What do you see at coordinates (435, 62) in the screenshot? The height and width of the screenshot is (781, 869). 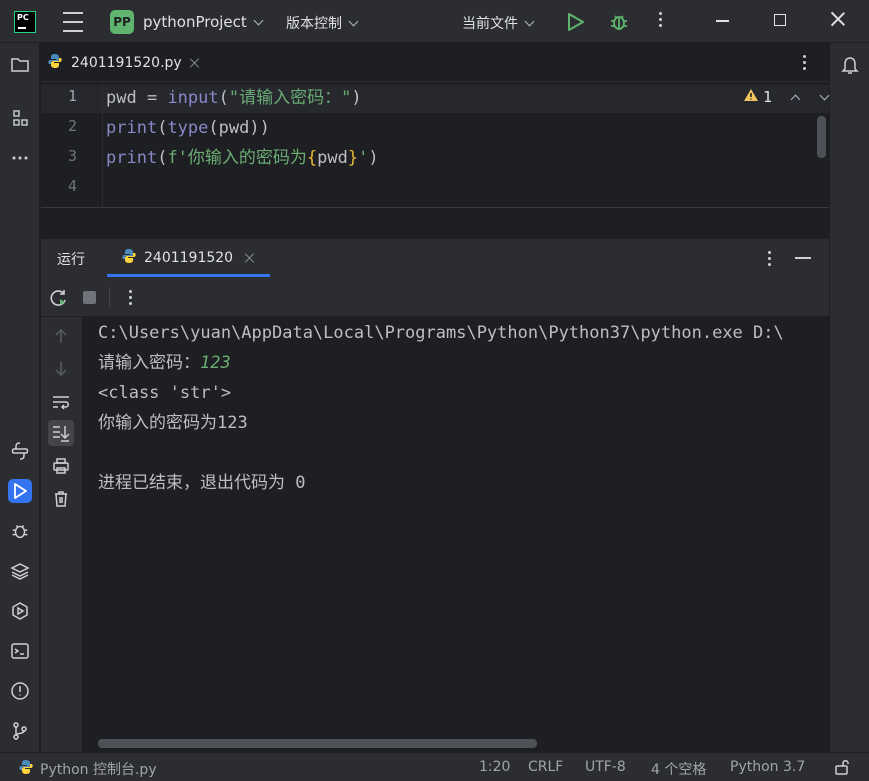 I see `editor-tab-bar: 2401191520.py` at bounding box center [435, 62].